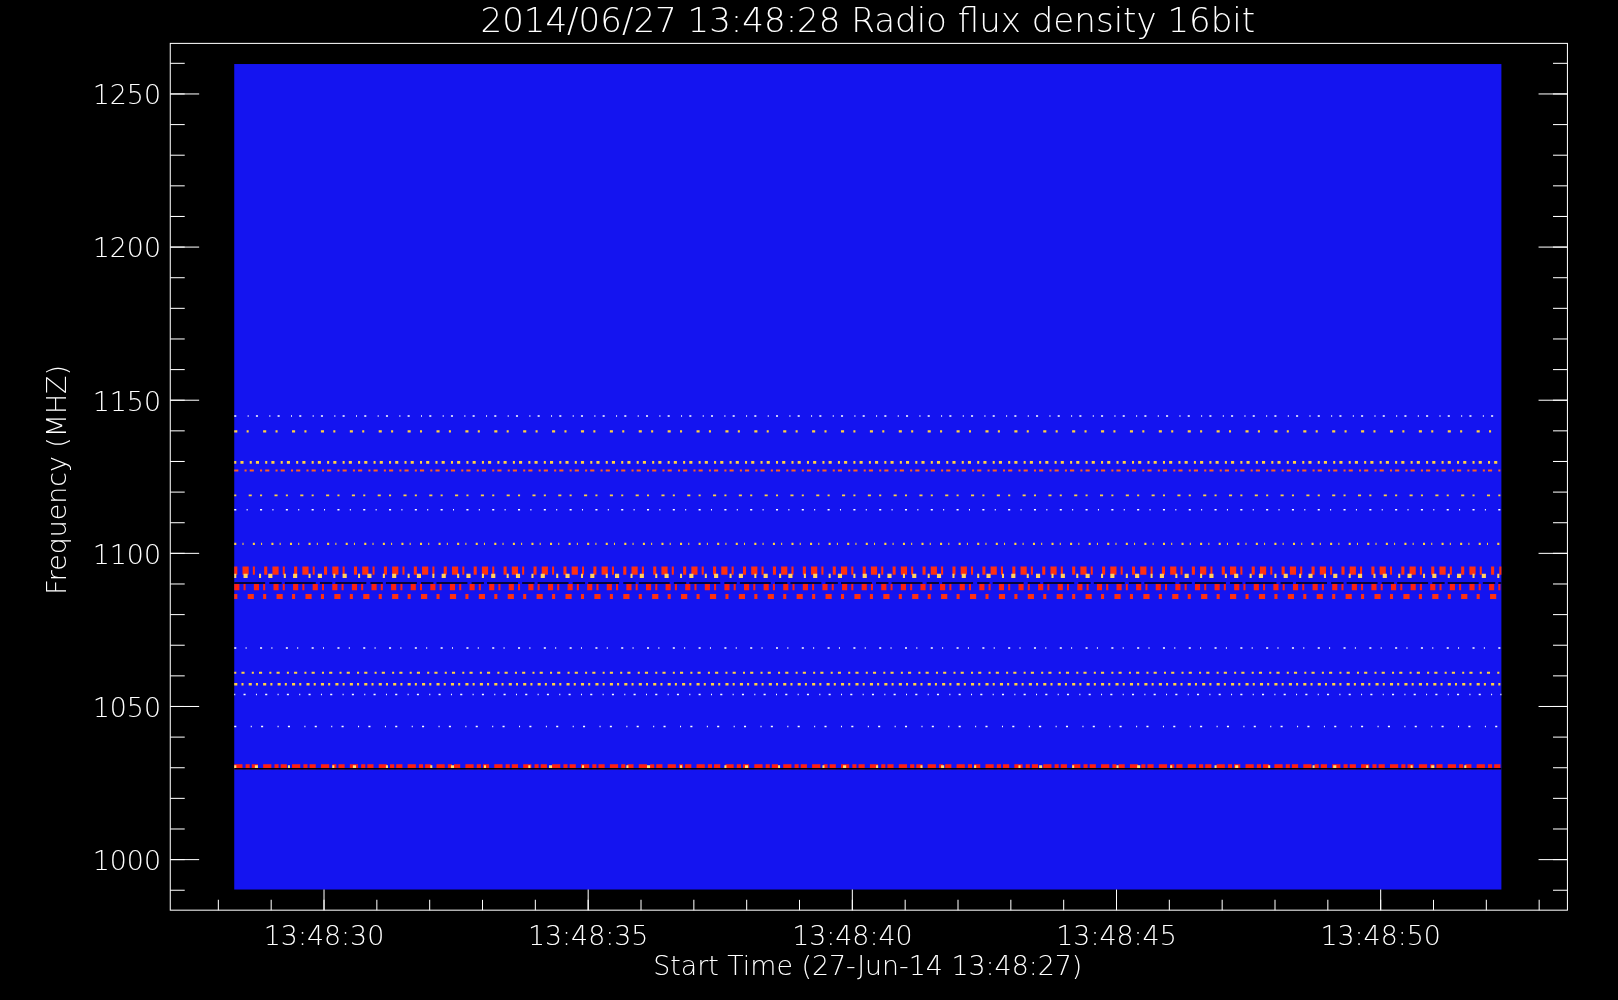 This screenshot has width=1618, height=1000. Describe the element at coordinates (126, 401) in the screenshot. I see `y-tick-label: 1150` at that location.